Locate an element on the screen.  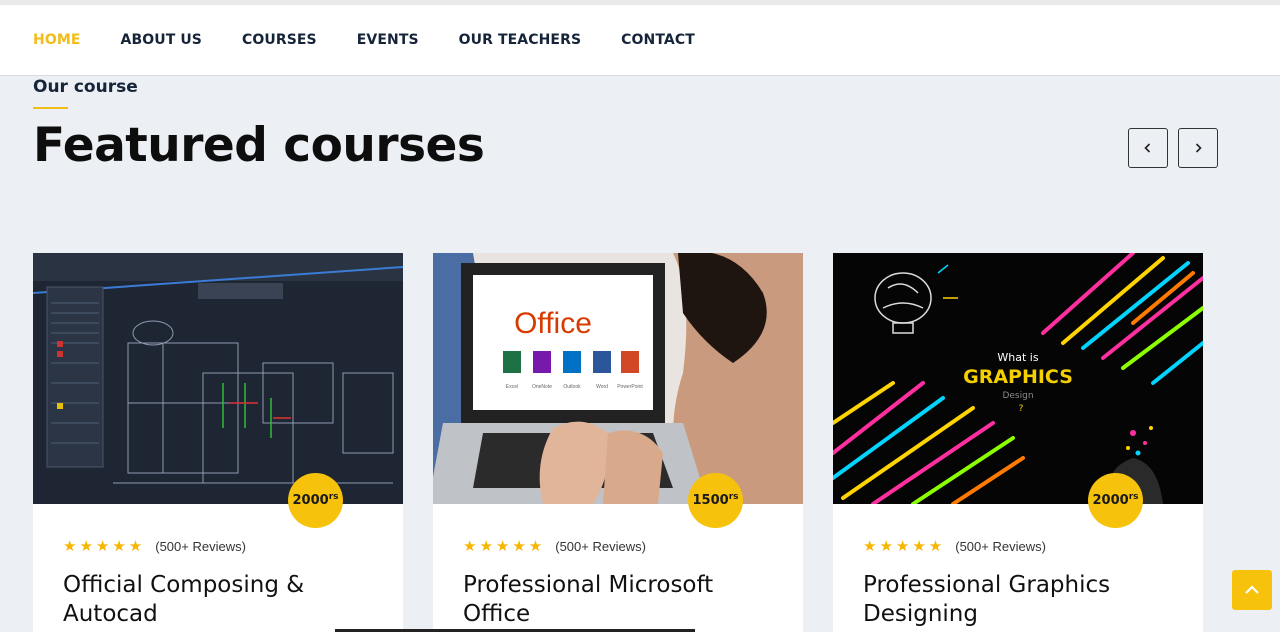
nav-item-about-us: ABOUT US is located at coordinates (161, 40).